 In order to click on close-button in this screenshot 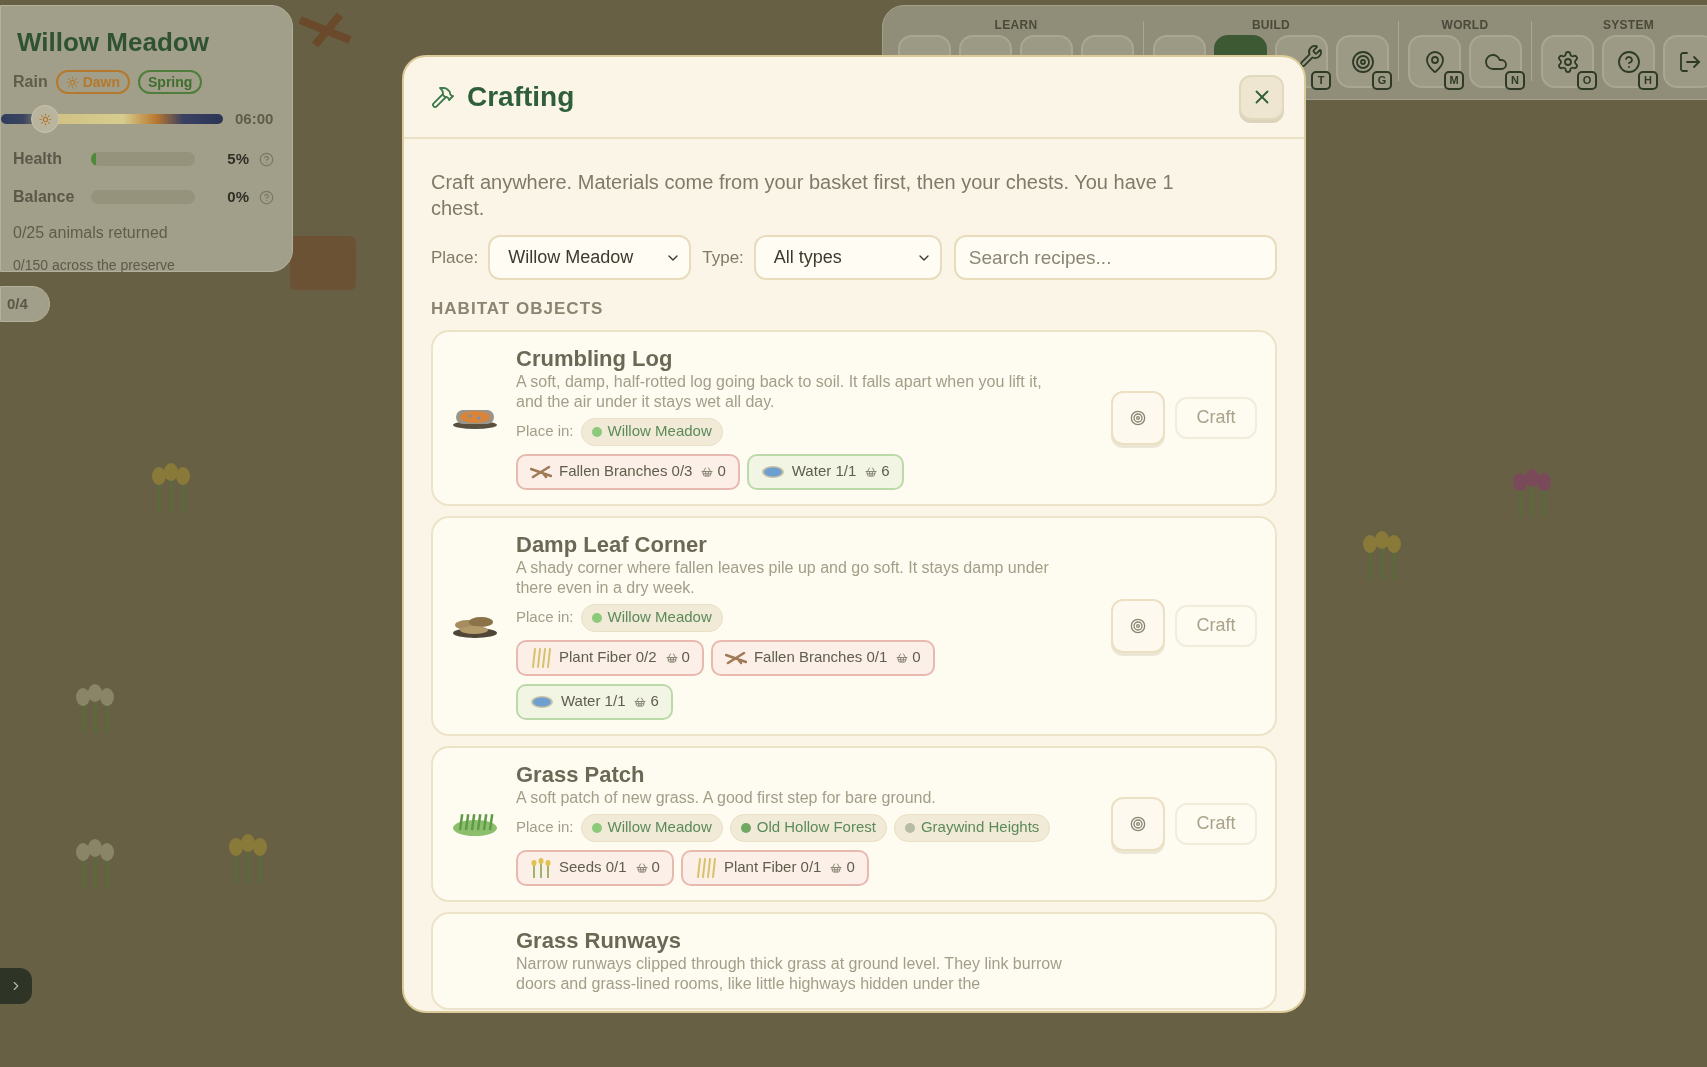, I will do `click(1261, 97)`.